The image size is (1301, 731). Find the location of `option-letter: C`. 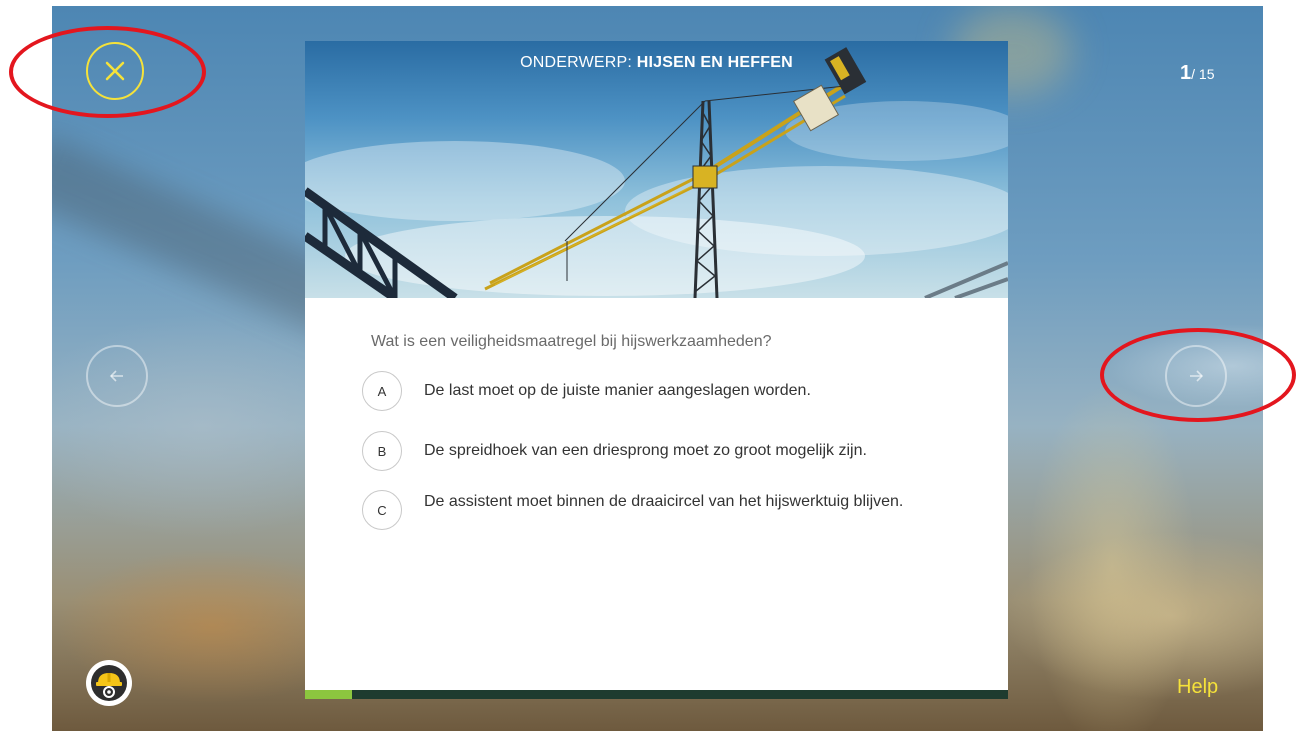

option-letter: C is located at coordinates (382, 510).